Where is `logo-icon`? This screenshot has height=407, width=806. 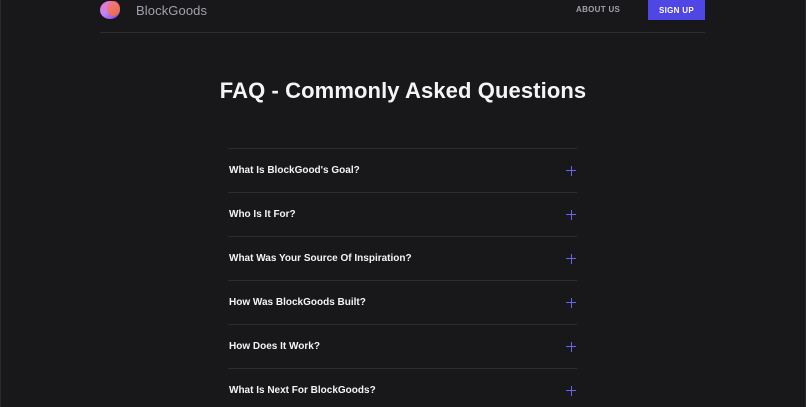 logo-icon is located at coordinates (110, 10).